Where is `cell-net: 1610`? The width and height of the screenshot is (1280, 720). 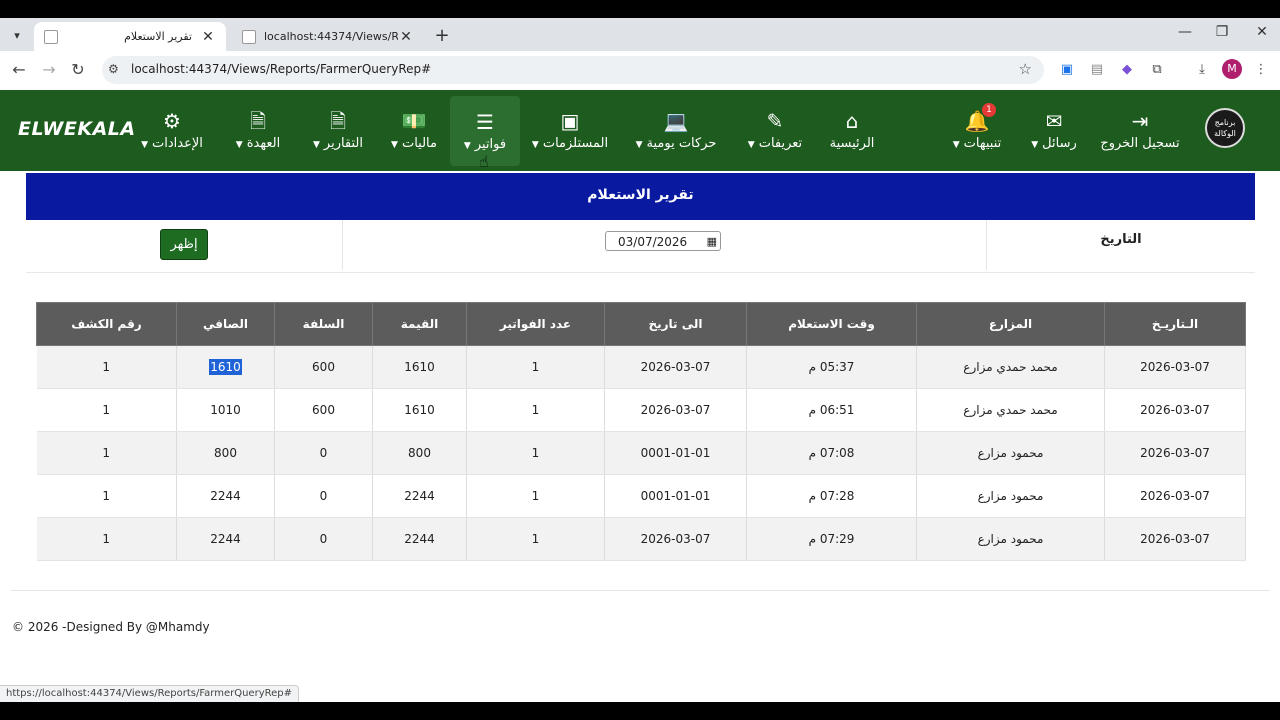
cell-net: 1610 is located at coordinates (225, 367).